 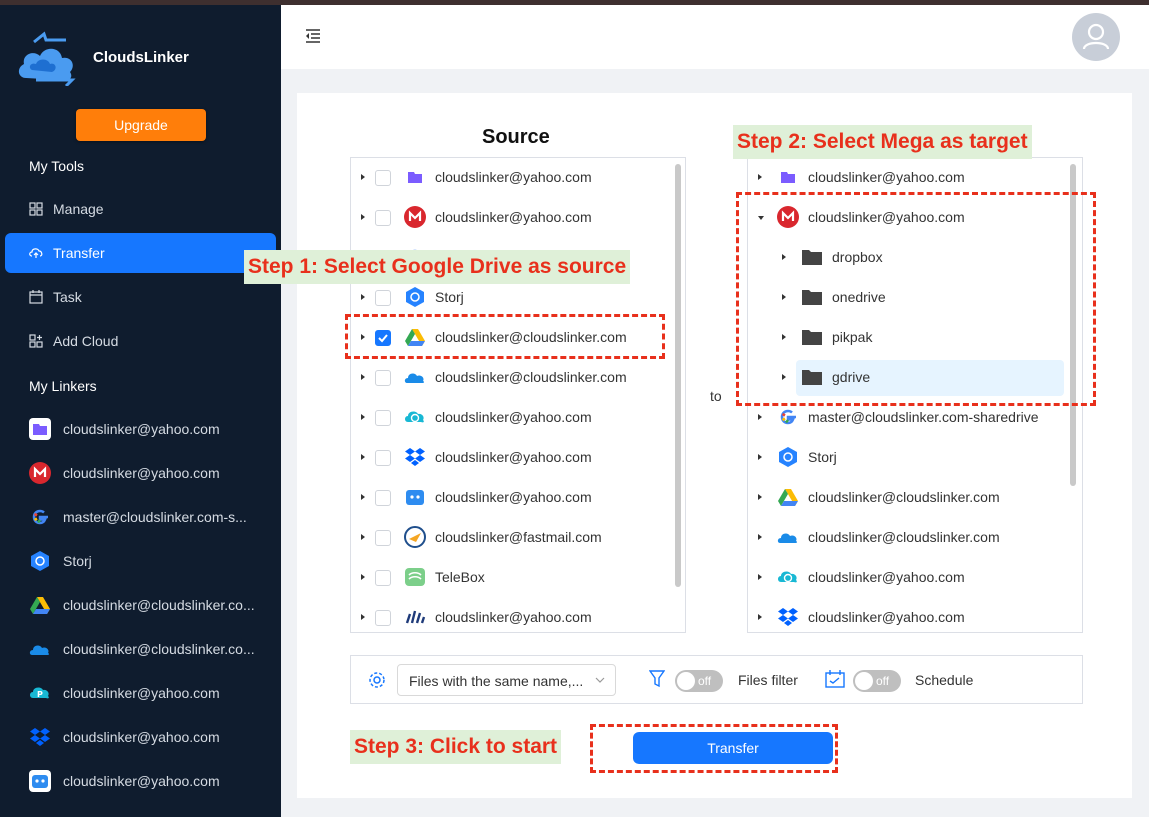 I want to click on calendar-icon, so click(x=36, y=297).